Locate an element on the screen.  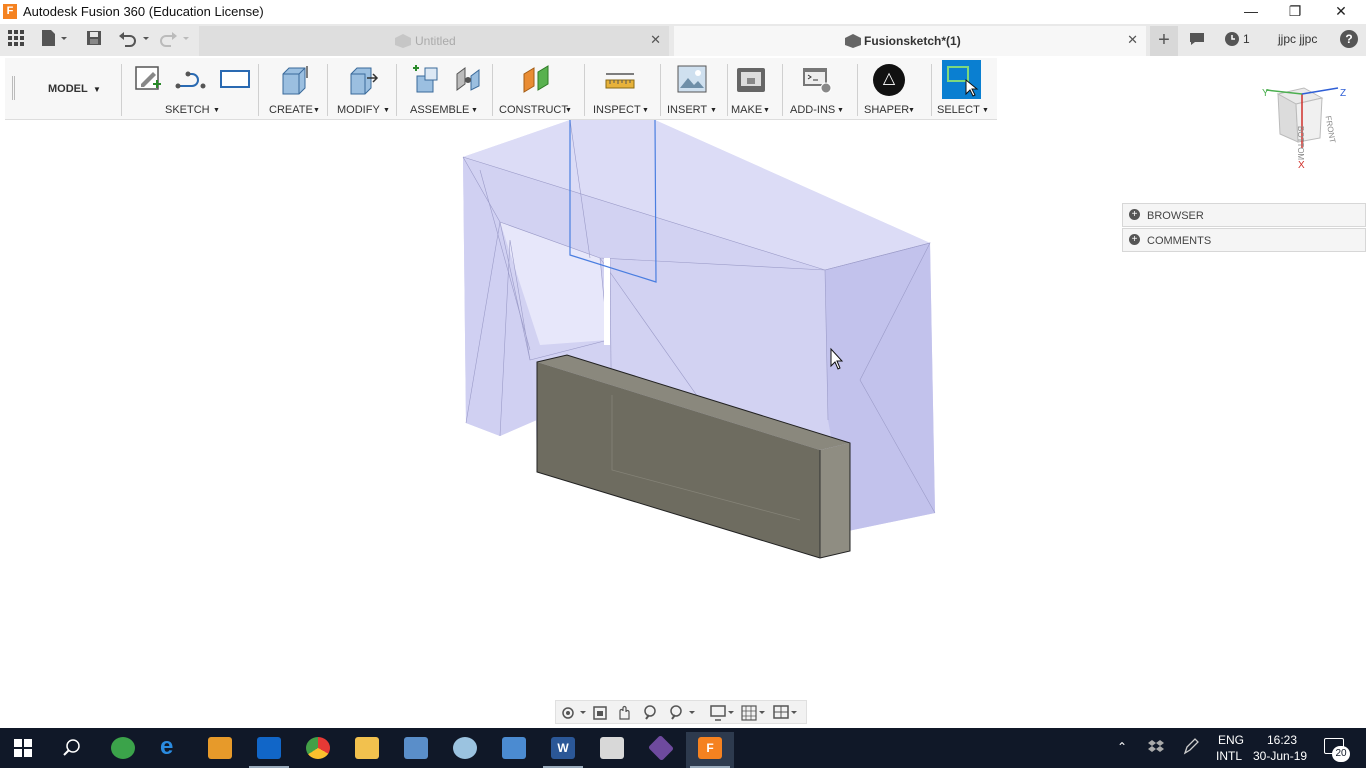
rectangle-icon is located at coordinates (234, 79).